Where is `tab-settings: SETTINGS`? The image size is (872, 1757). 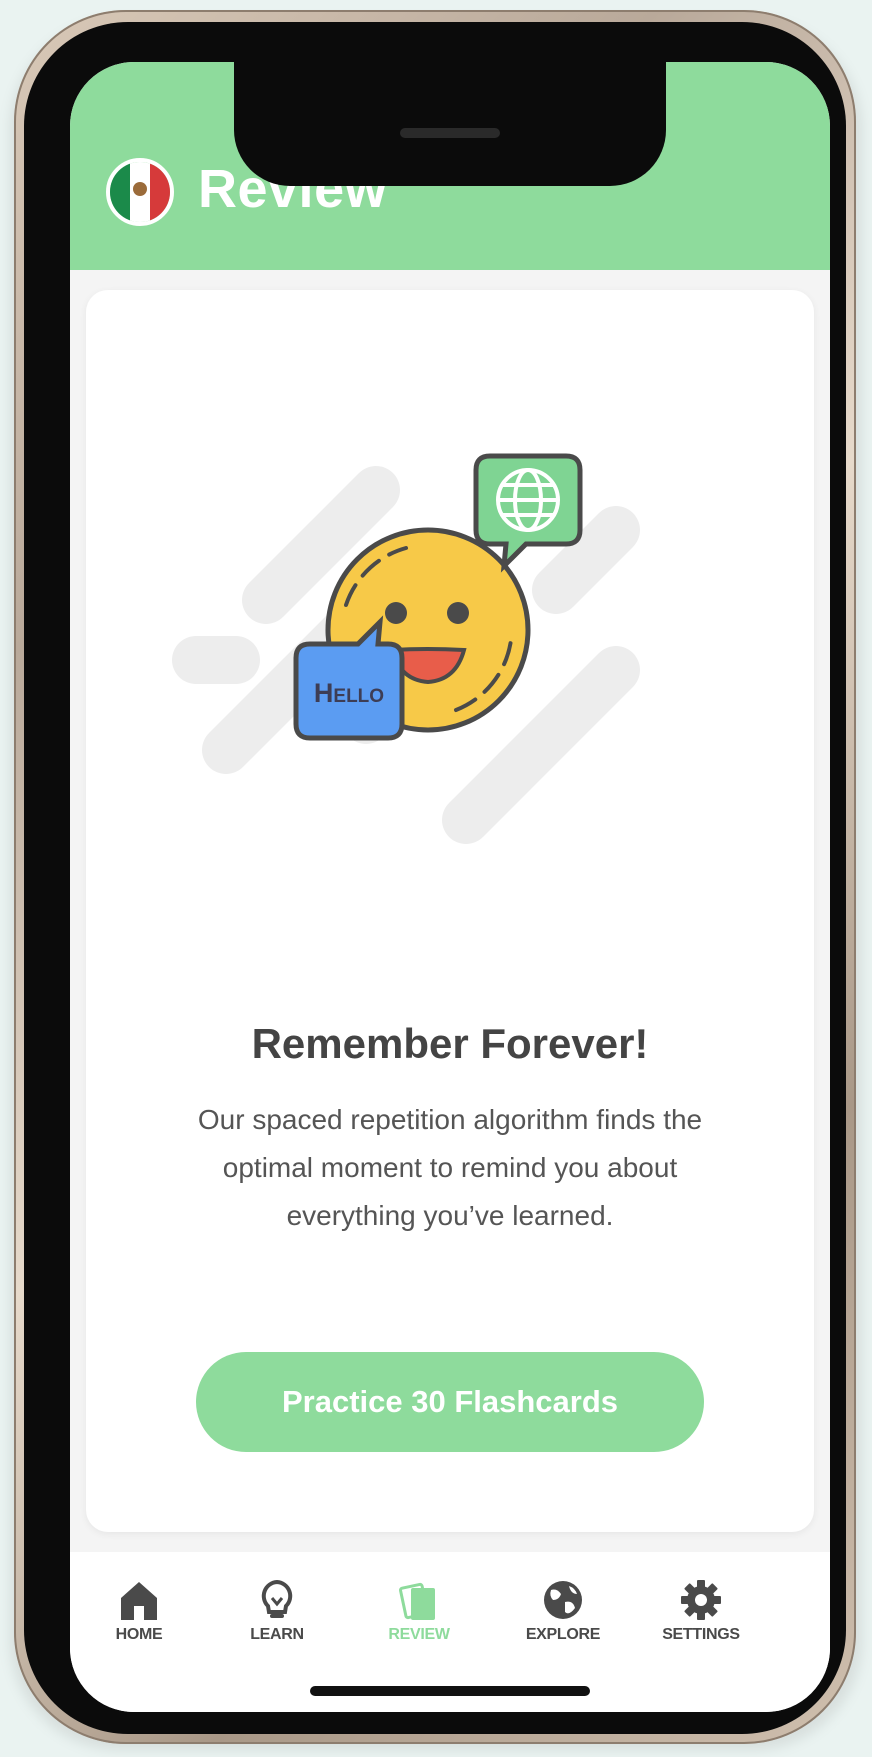 tab-settings: SETTINGS is located at coordinates (701, 1618).